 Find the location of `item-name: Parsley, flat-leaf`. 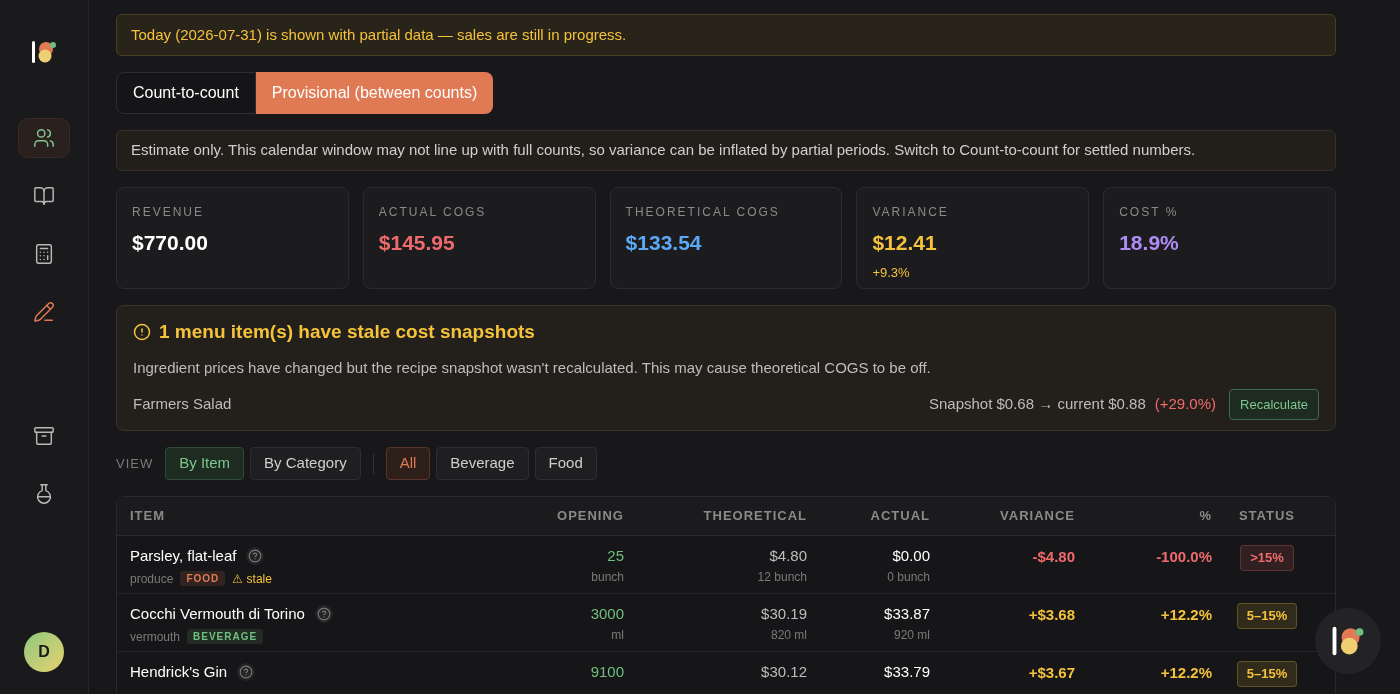

item-name: Parsley, flat-leaf is located at coordinates (183, 556).